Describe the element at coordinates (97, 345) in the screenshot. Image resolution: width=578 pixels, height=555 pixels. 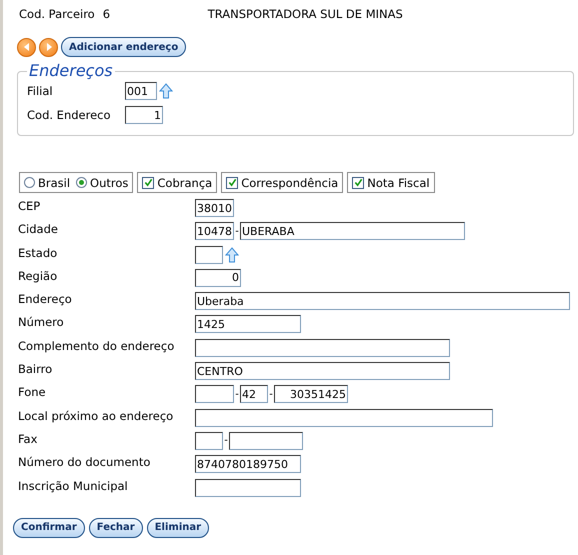
I see `field-label: Complemento do endereço` at that location.